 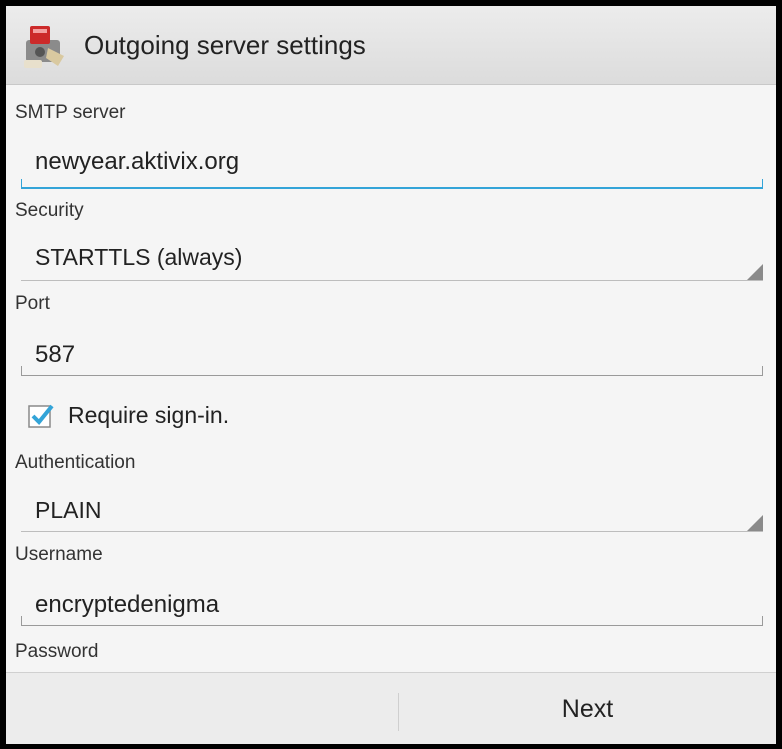 I want to click on smtp-server-input: newyear.aktivix.org, so click(x=137, y=162).